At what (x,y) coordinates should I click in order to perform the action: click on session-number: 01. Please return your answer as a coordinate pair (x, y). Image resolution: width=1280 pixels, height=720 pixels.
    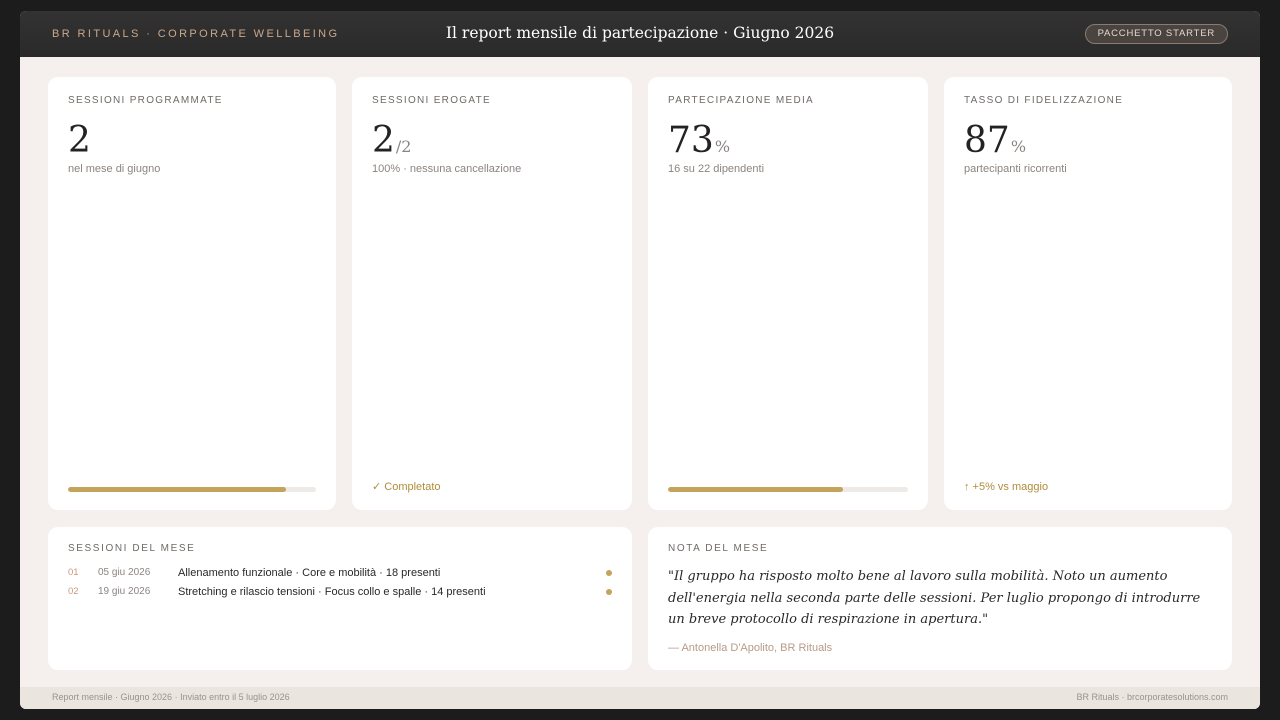
    Looking at the image, I should click on (73, 572).